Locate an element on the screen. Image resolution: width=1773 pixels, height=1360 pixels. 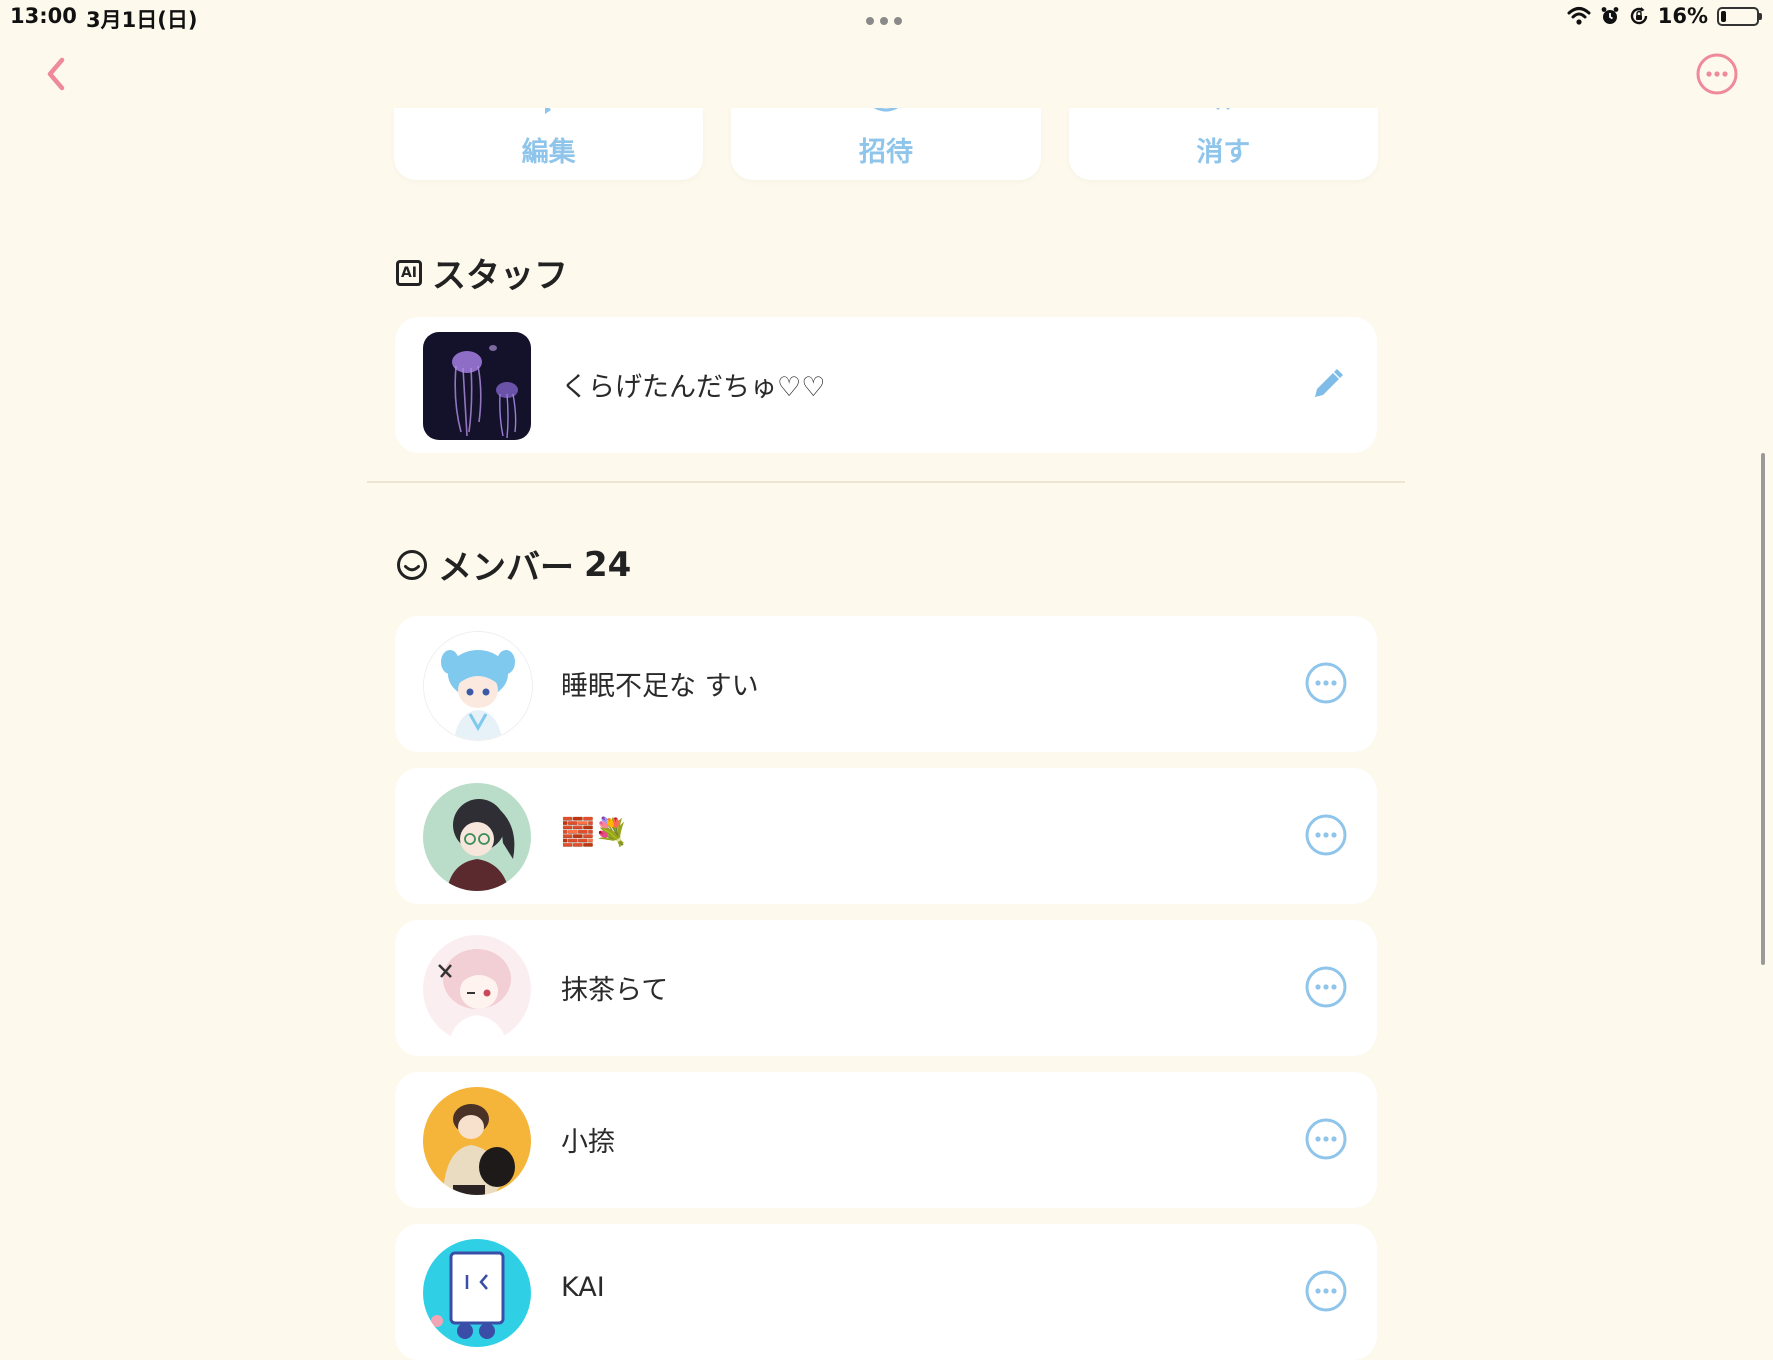
blue-hair-girl-avatar is located at coordinates (478, 686).